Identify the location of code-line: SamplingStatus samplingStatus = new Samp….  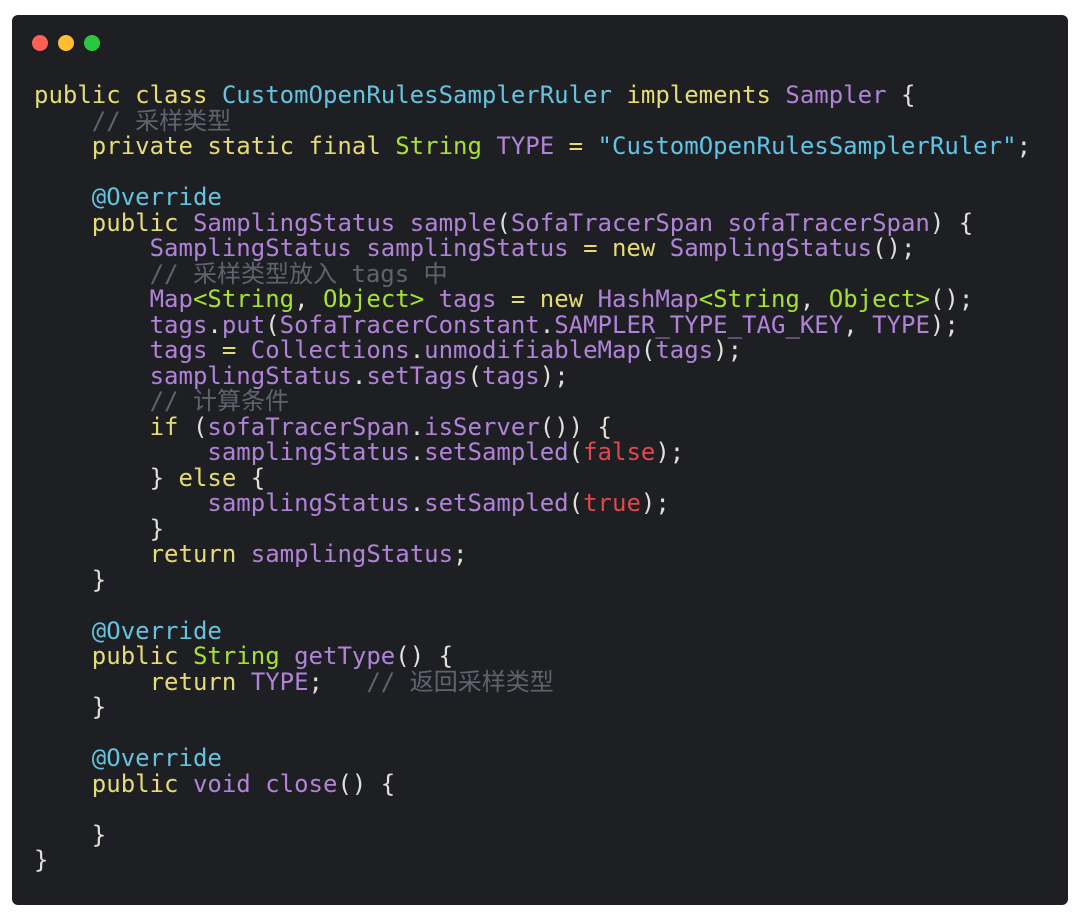
(532, 248).